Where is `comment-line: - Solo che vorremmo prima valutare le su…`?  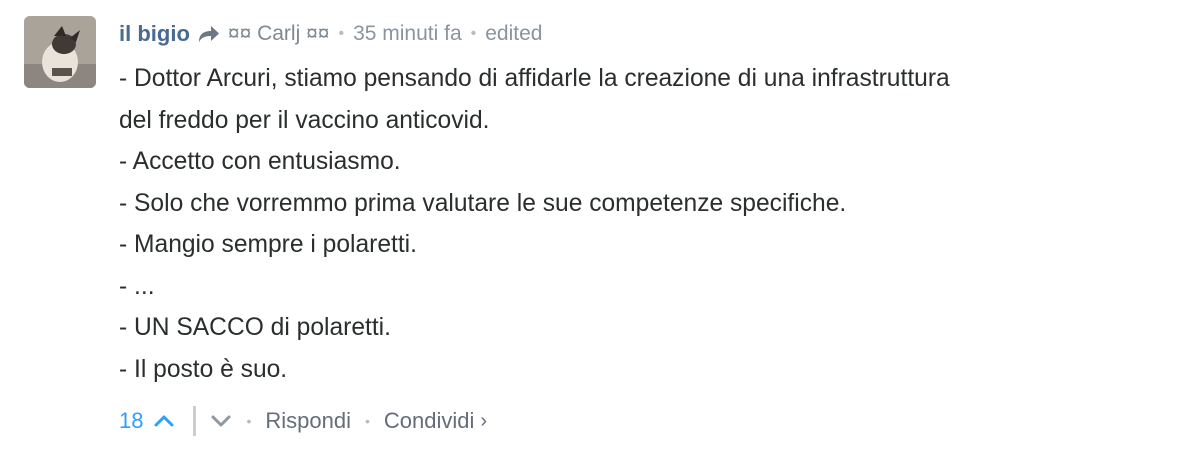 comment-line: - Solo che vorremmo prima valutare le su… is located at coordinates (483, 203).